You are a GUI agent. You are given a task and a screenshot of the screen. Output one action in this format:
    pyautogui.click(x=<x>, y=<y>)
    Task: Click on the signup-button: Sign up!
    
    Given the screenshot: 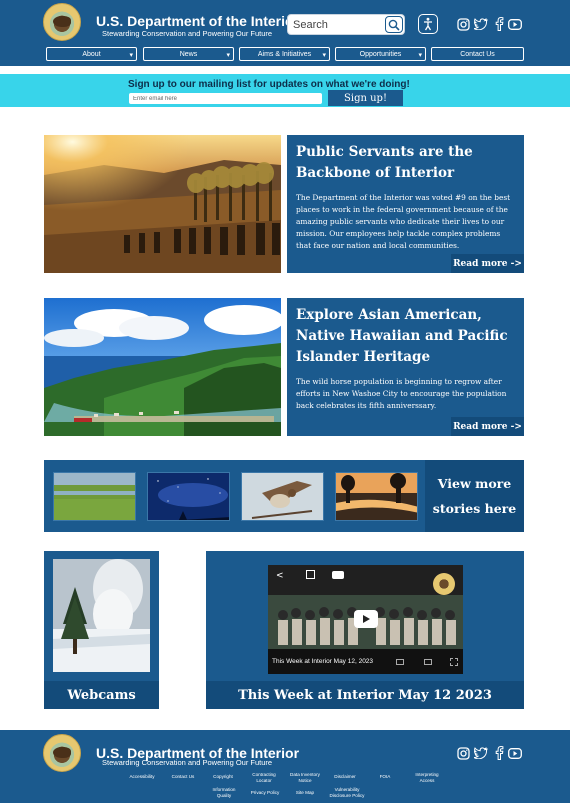 What is the action you would take?
    pyautogui.click(x=365, y=98)
    